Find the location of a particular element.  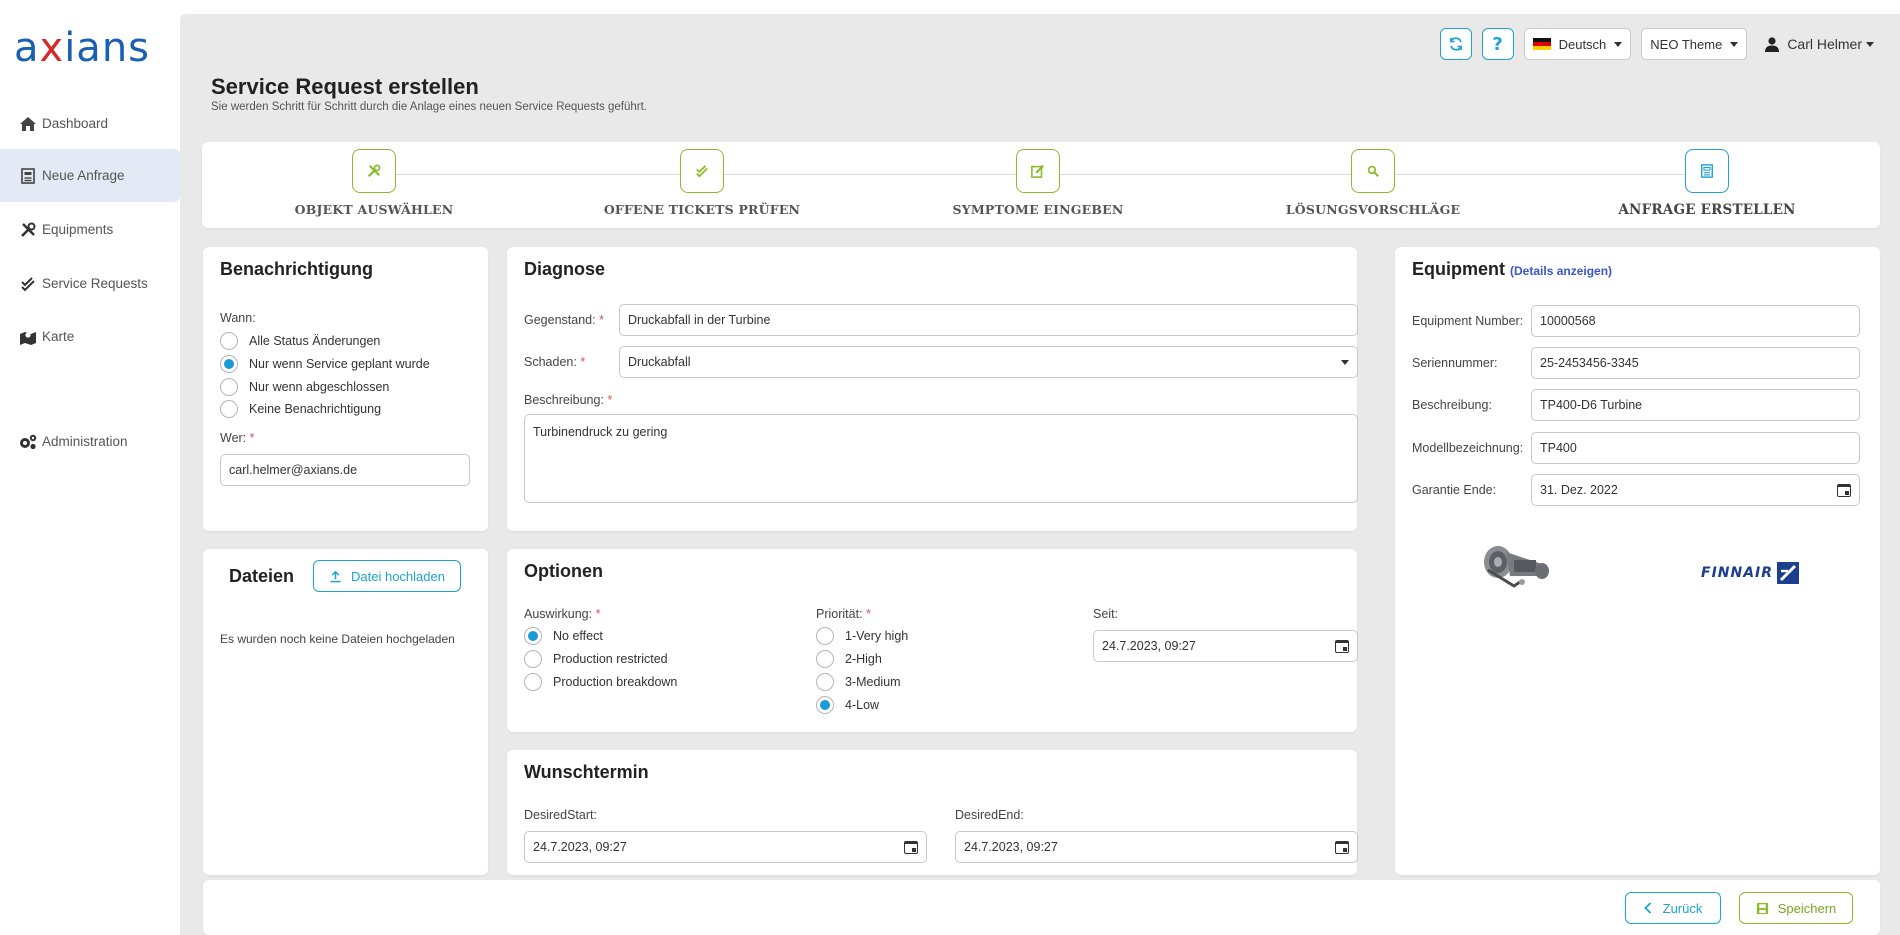

files-empty-text: Es wurden noch keine Dateien hochgeladen is located at coordinates (337, 639).